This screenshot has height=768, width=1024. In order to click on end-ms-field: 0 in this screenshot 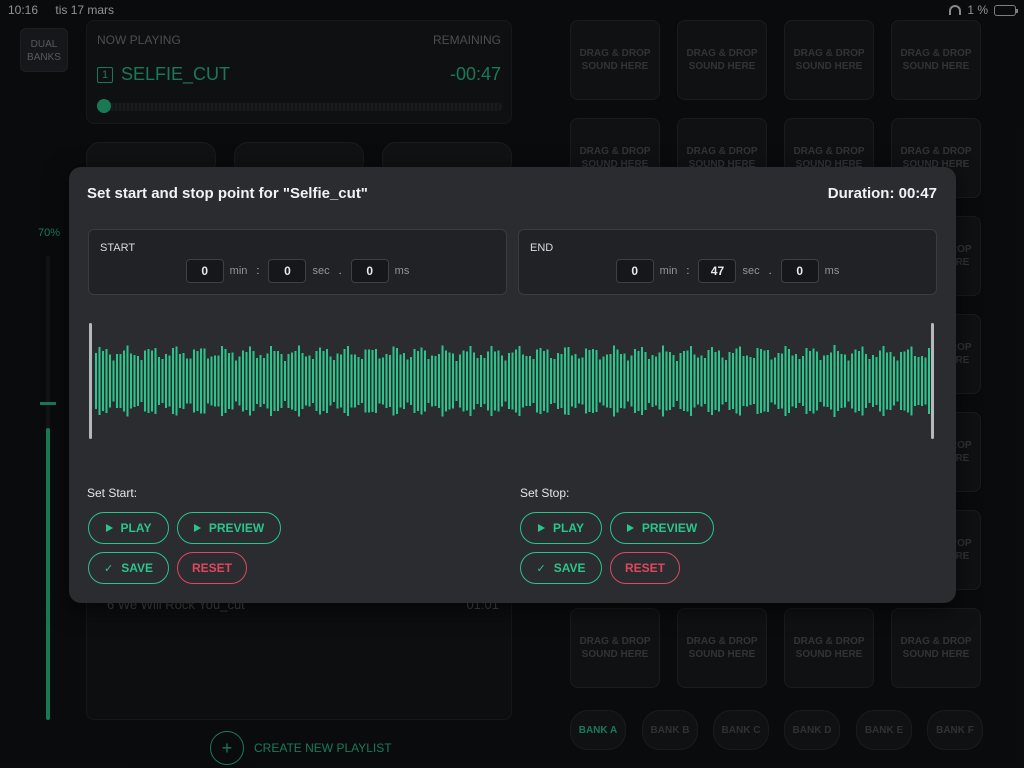, I will do `click(799, 271)`.